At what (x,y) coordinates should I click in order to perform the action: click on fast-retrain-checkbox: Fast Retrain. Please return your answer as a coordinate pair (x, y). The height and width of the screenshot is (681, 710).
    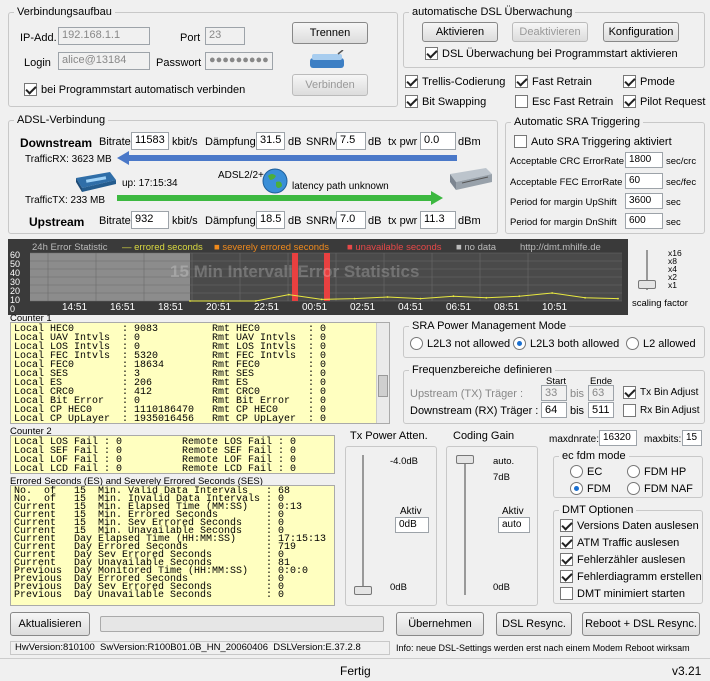
    Looking at the image, I should click on (553, 81).